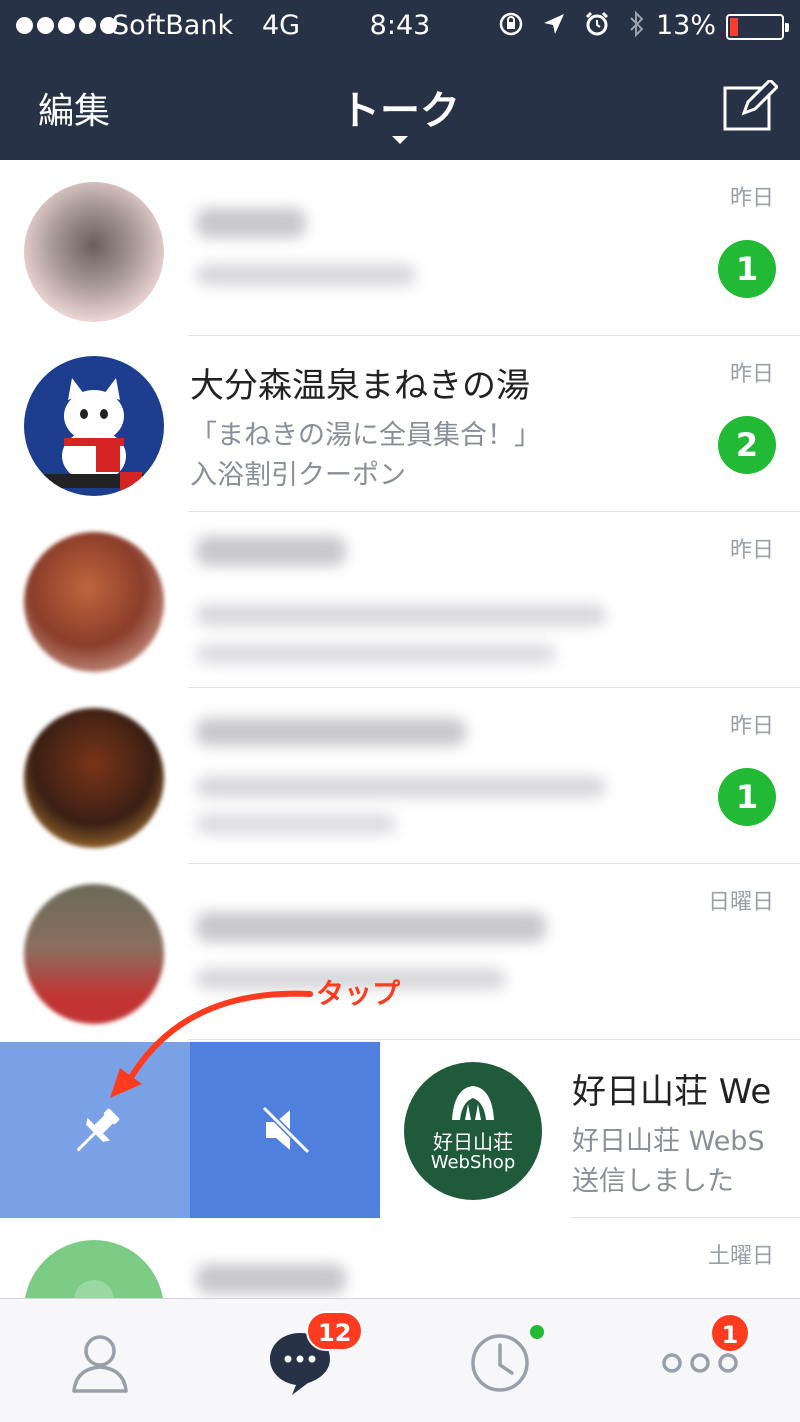 Image resolution: width=800 pixels, height=1422 pixels. What do you see at coordinates (750, 106) in the screenshot?
I see `compose-icon` at bounding box center [750, 106].